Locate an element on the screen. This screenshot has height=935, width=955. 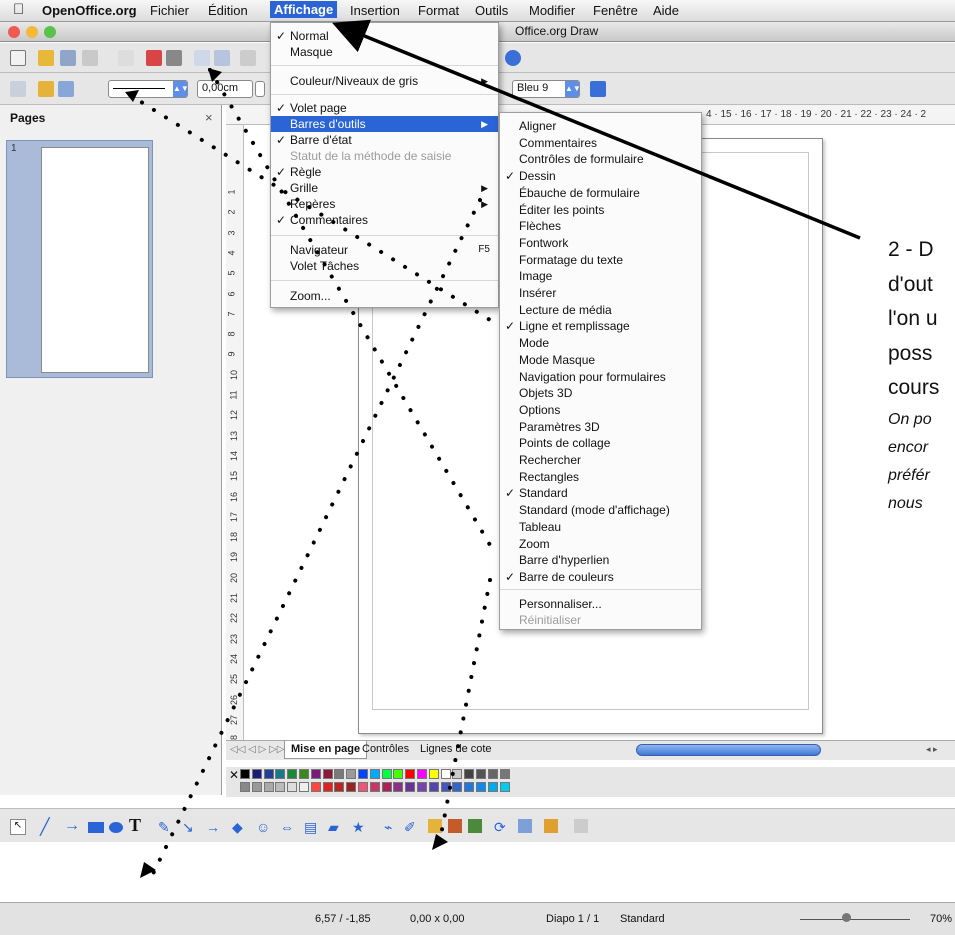
menu-modifier: Modifier is located at coordinates (552, 10).